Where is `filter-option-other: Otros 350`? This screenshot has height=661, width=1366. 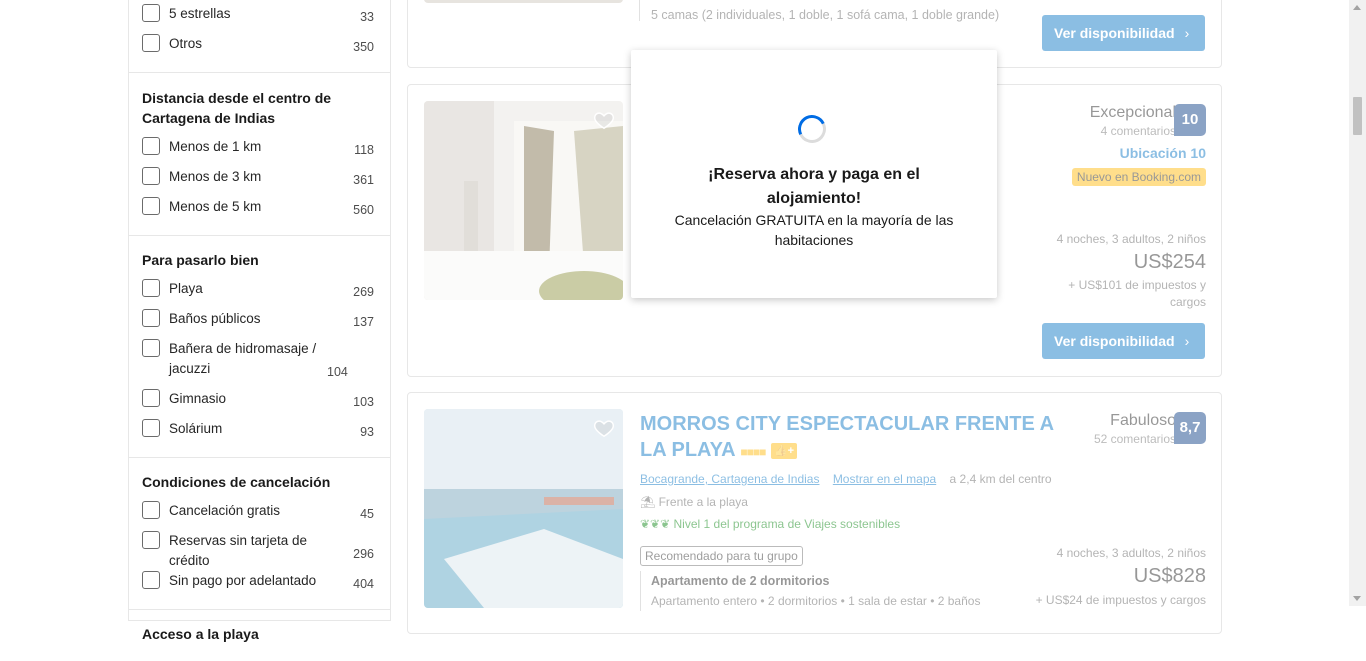 filter-option-other: Otros 350 is located at coordinates (258, 49).